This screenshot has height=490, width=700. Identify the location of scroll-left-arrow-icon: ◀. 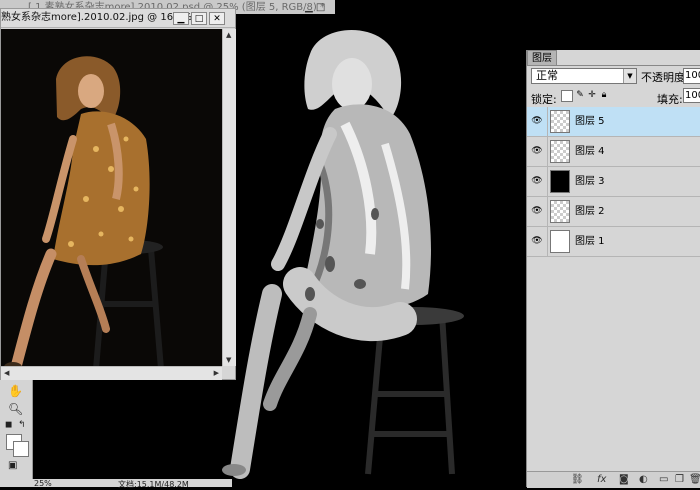
(6, 373).